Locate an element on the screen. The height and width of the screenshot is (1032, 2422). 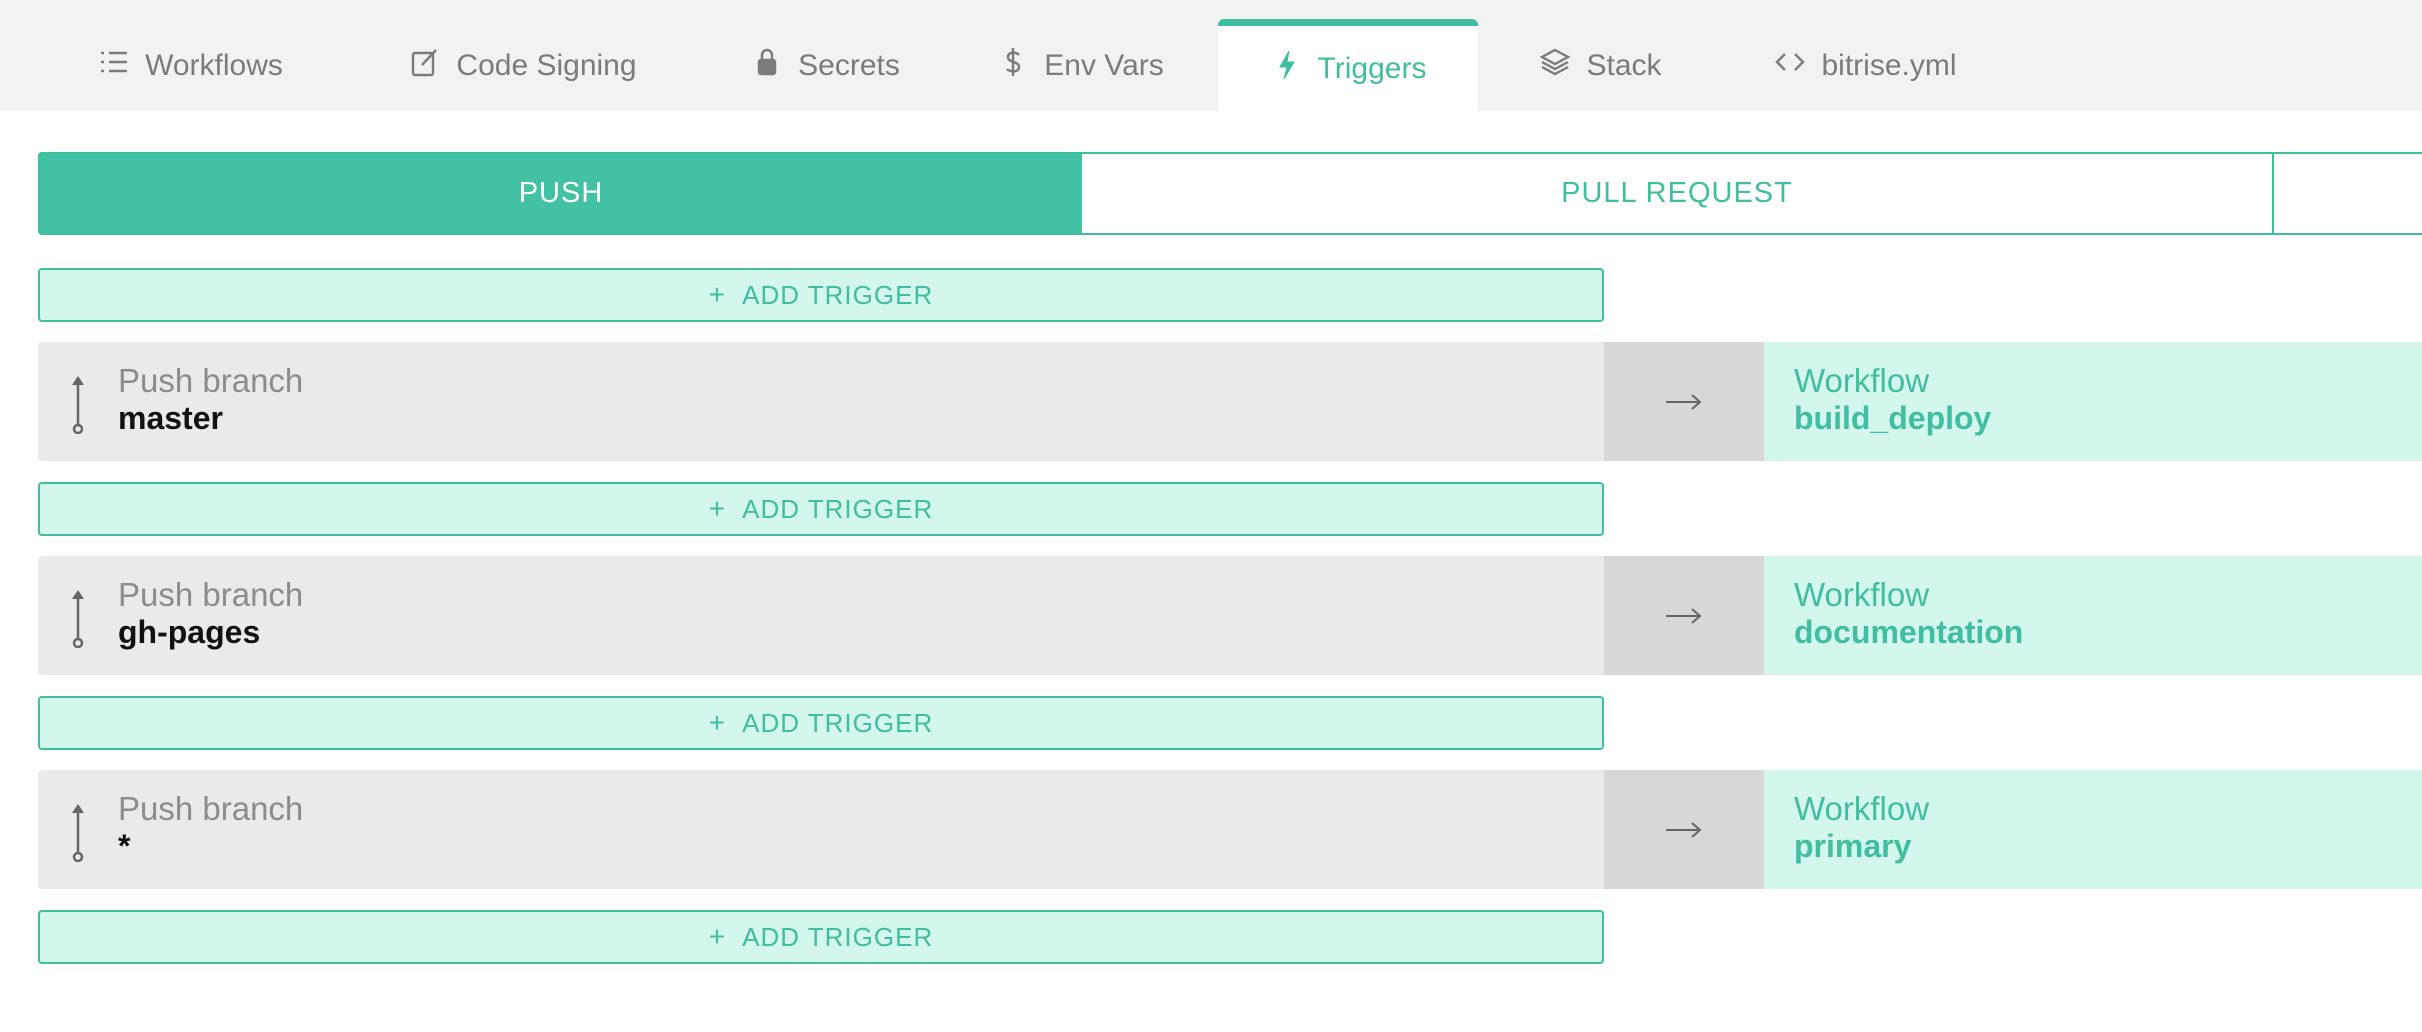
trigger-target-workflow: Workflow documentation is located at coordinates (2093, 615).